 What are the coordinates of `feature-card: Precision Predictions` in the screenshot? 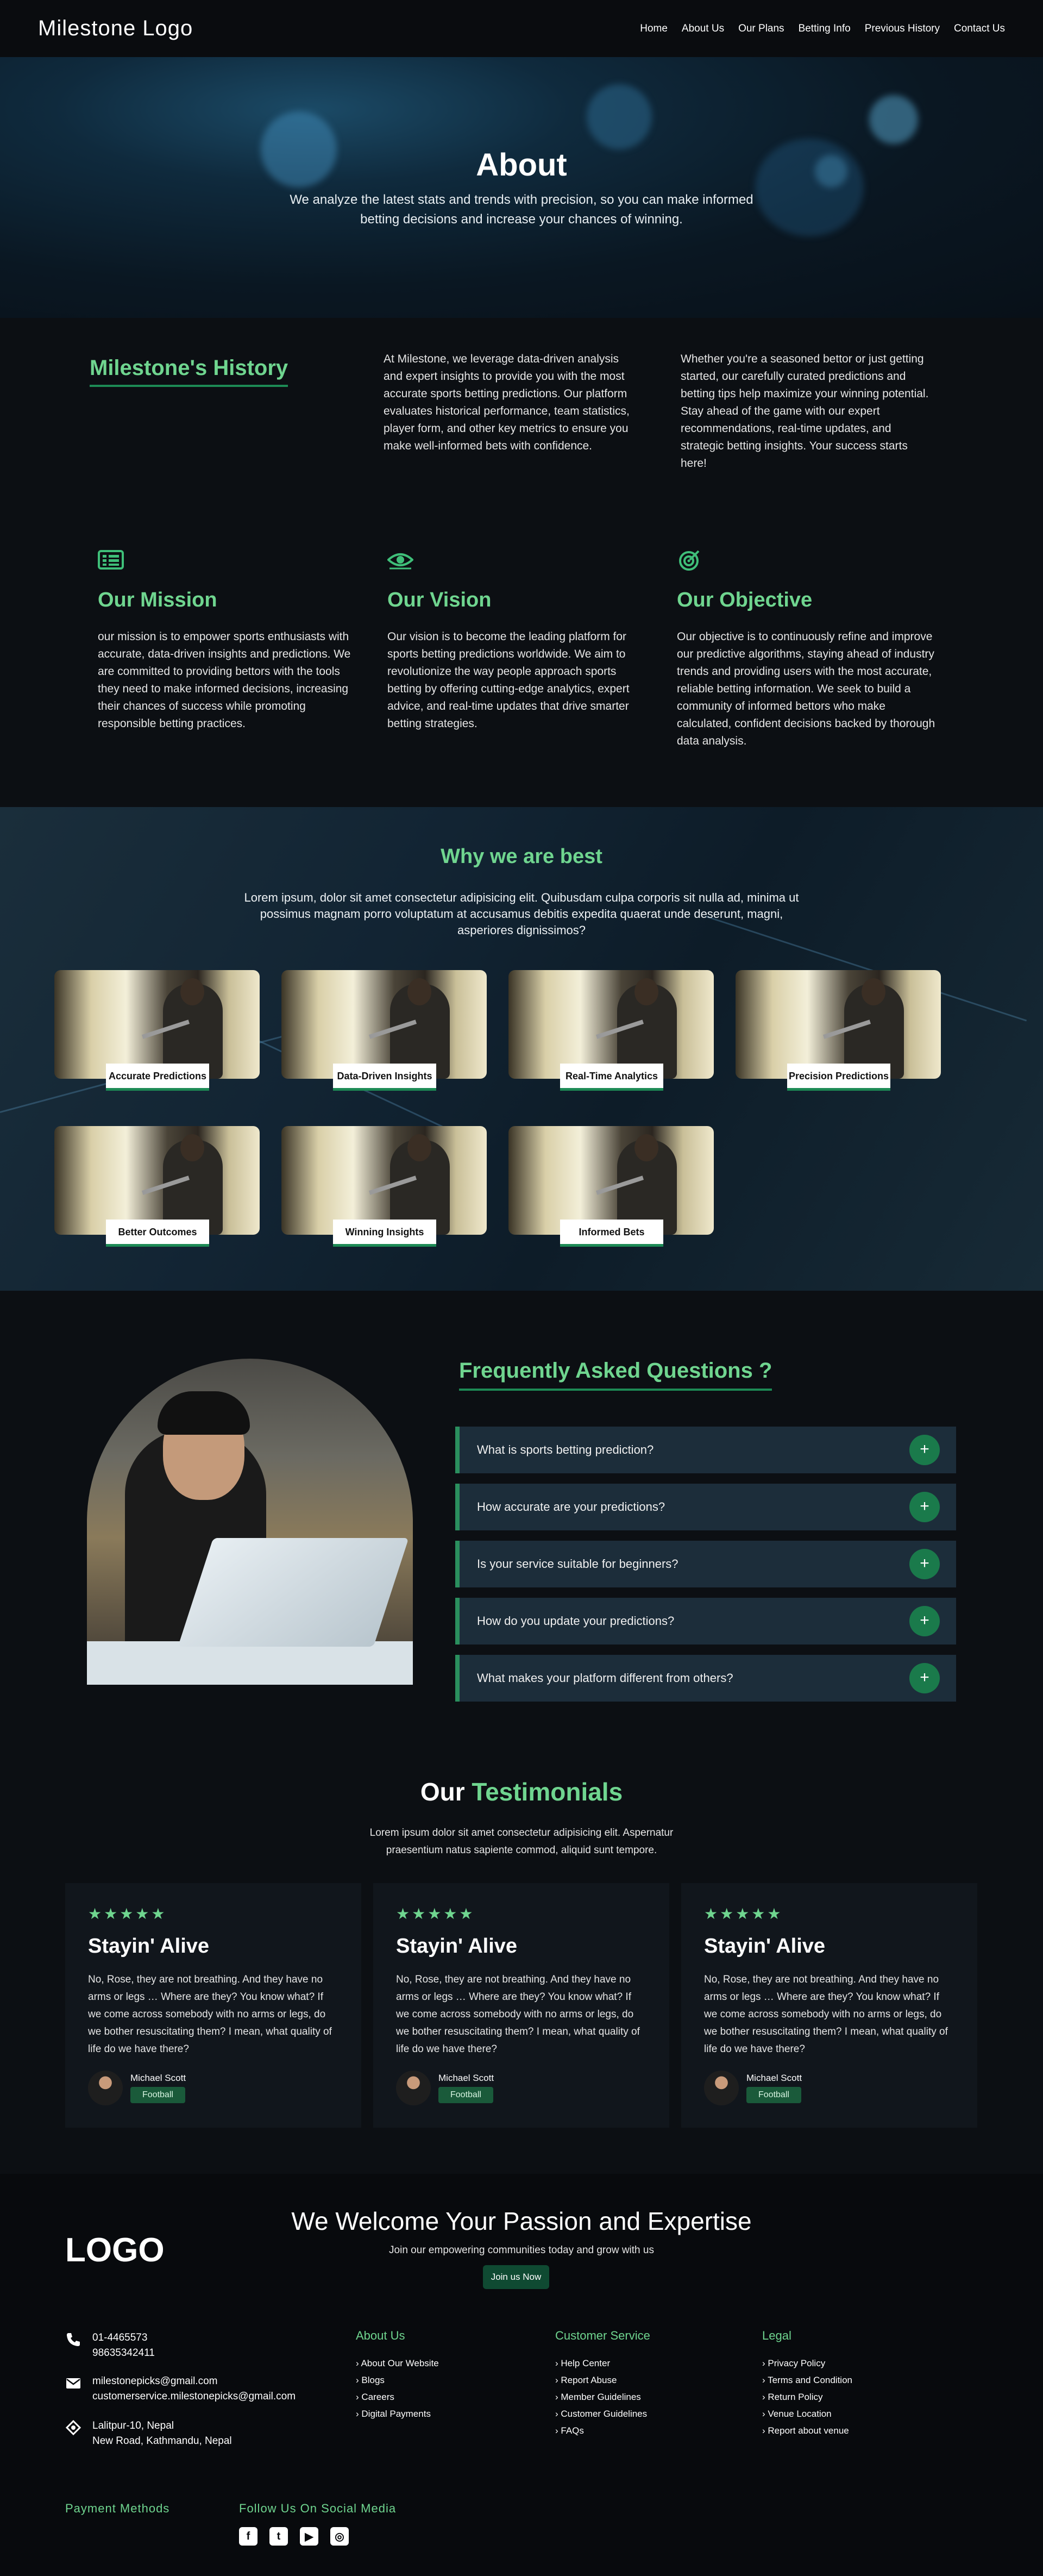 It's located at (838, 1030).